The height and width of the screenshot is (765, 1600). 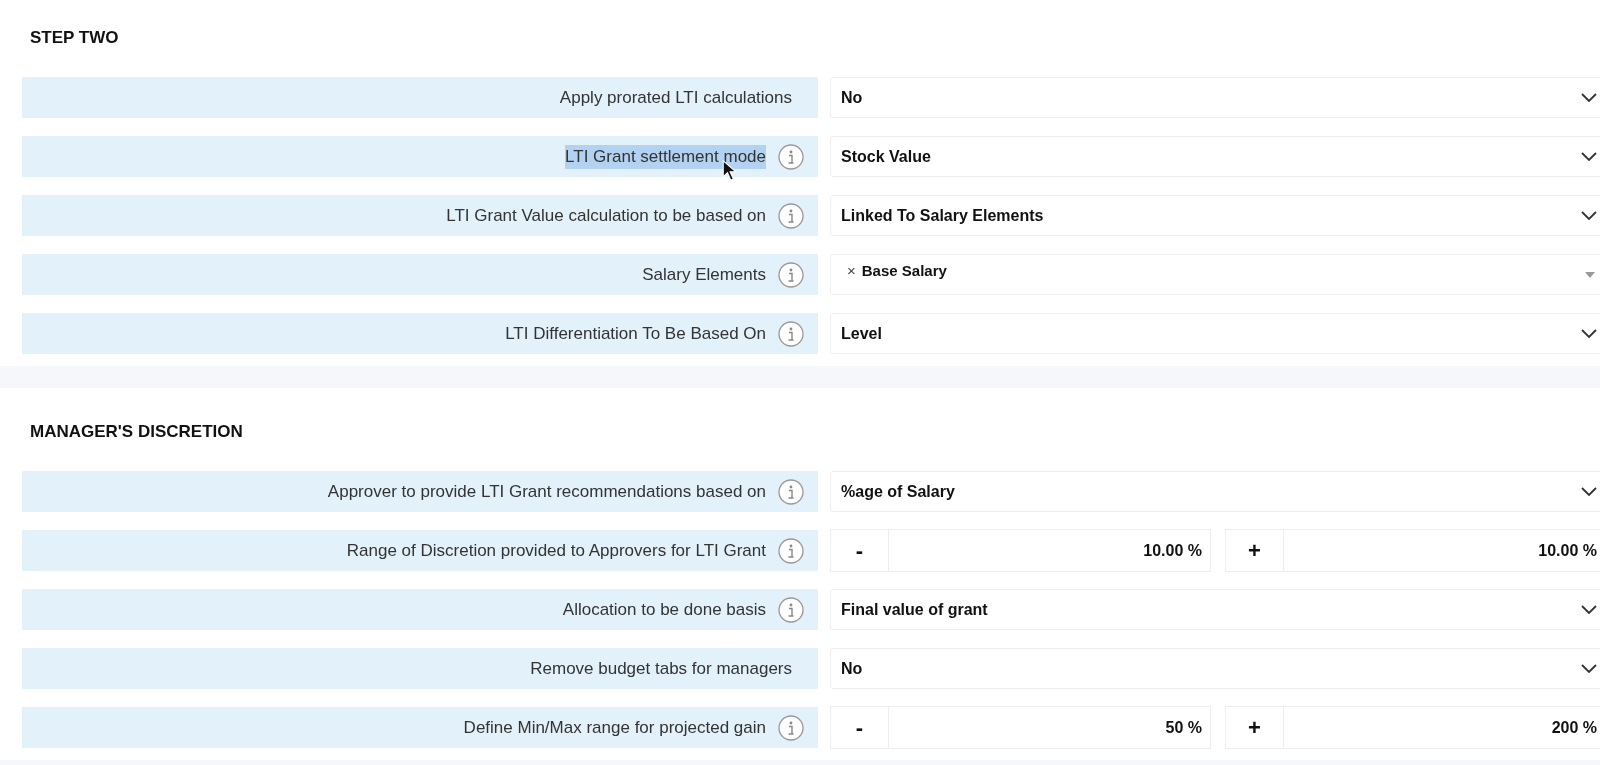 I want to click on field-label: LTI Grant Value calculation to be based on, so click(x=606, y=215).